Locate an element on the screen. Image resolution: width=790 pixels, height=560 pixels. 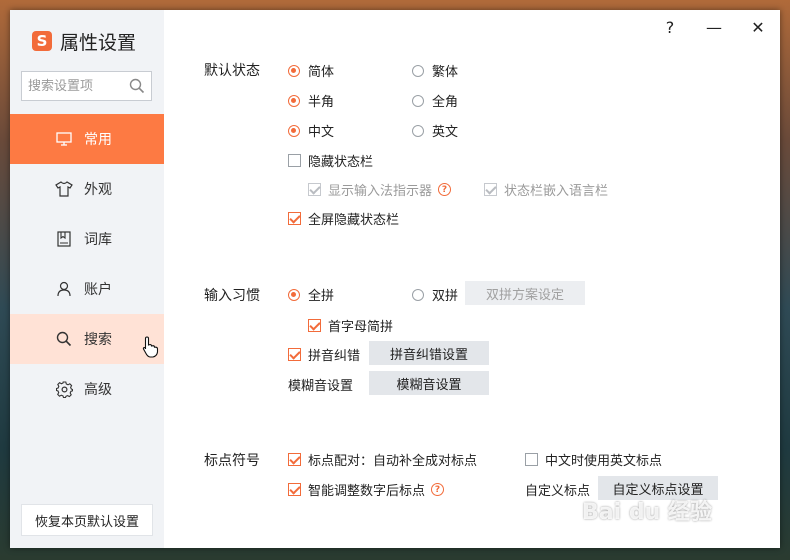
checkbox-hide-status-bar: 隐藏状态栏 is located at coordinates (330, 160).